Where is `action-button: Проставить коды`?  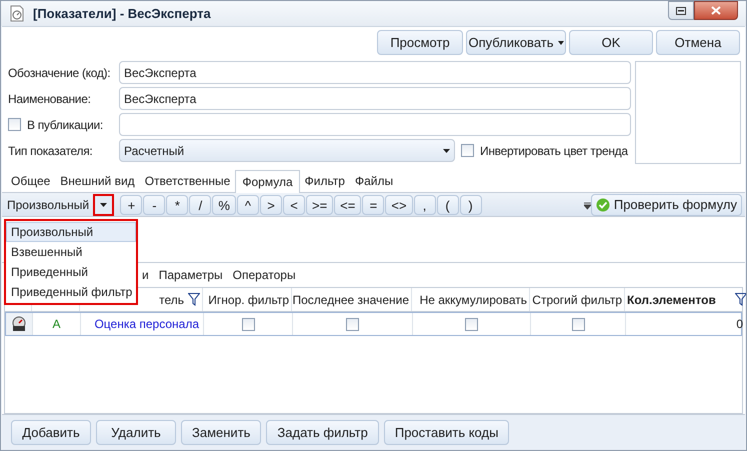 action-button: Проставить коды is located at coordinates (447, 432).